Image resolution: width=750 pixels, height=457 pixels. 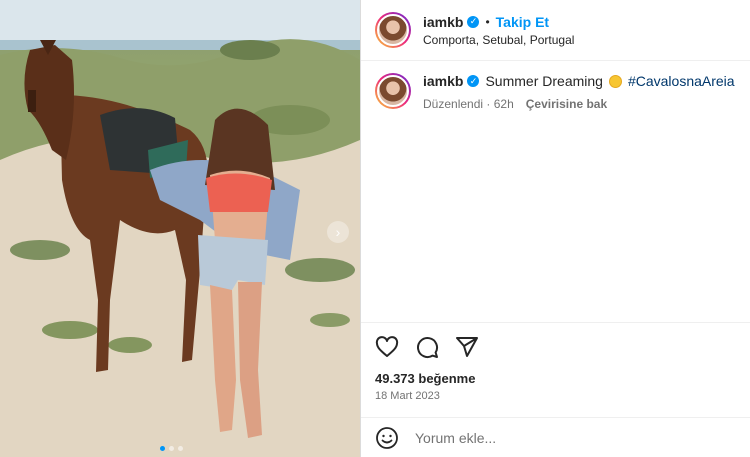 I want to click on carousel-indicator, so click(x=171, y=448).